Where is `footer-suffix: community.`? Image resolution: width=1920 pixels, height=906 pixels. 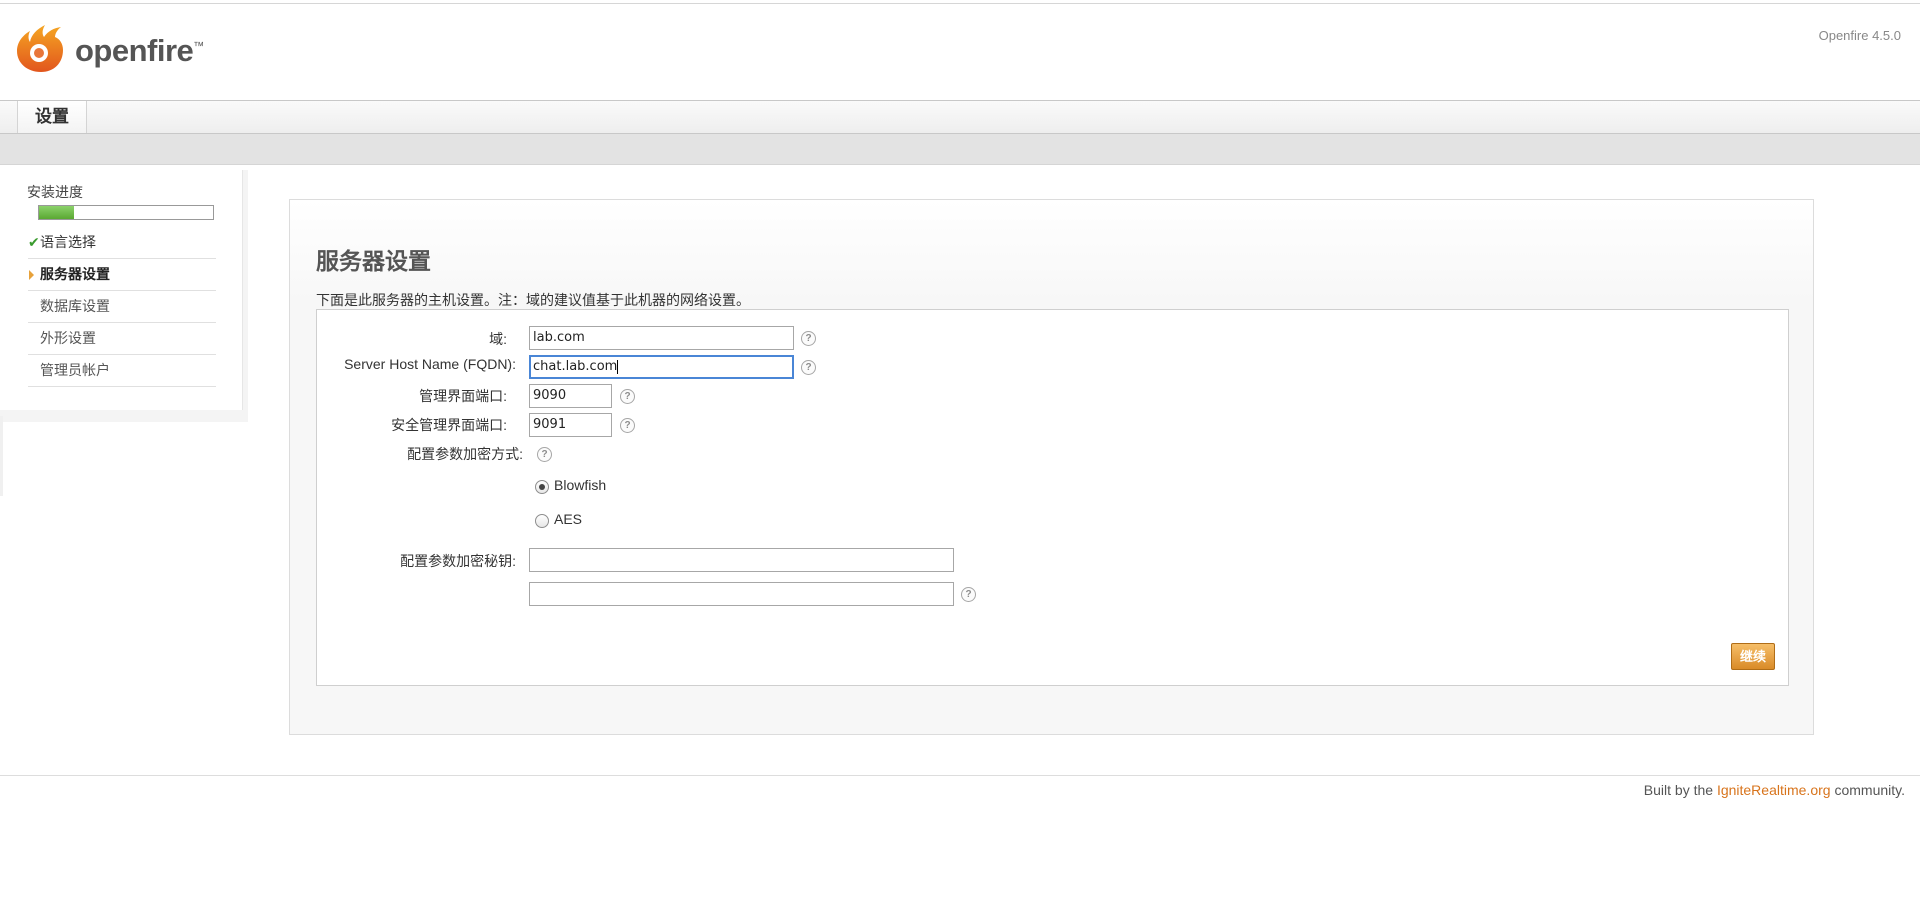 footer-suffix: community. is located at coordinates (1867, 790).